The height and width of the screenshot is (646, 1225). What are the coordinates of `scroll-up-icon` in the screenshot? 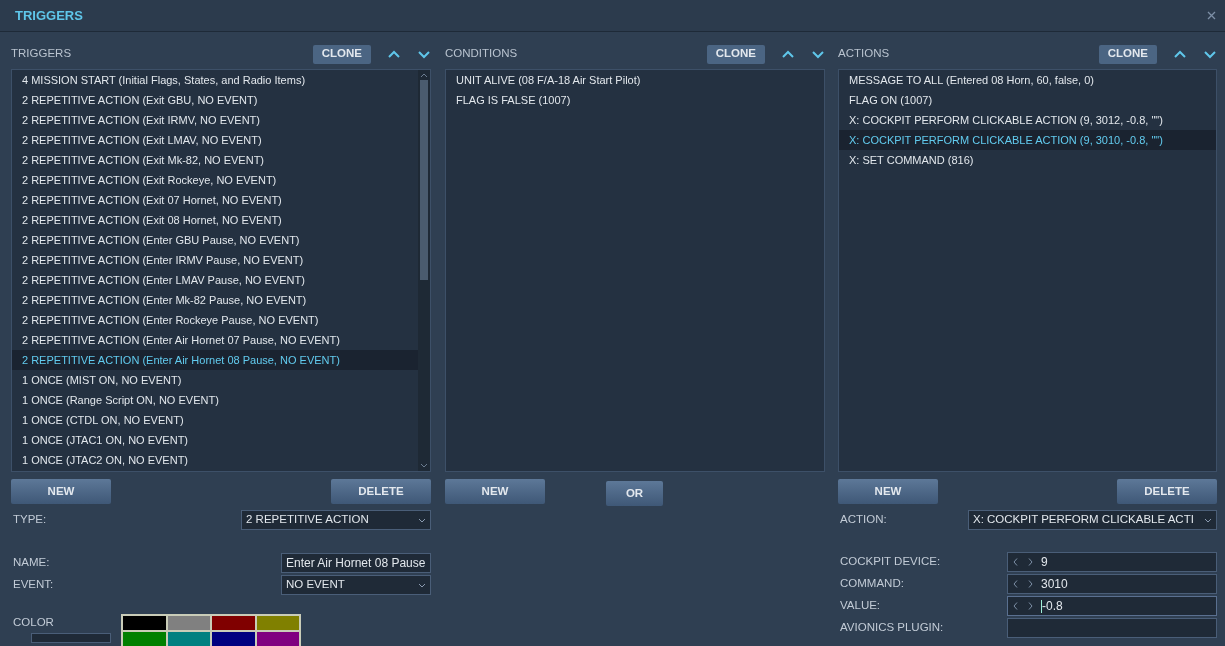 It's located at (424, 75).